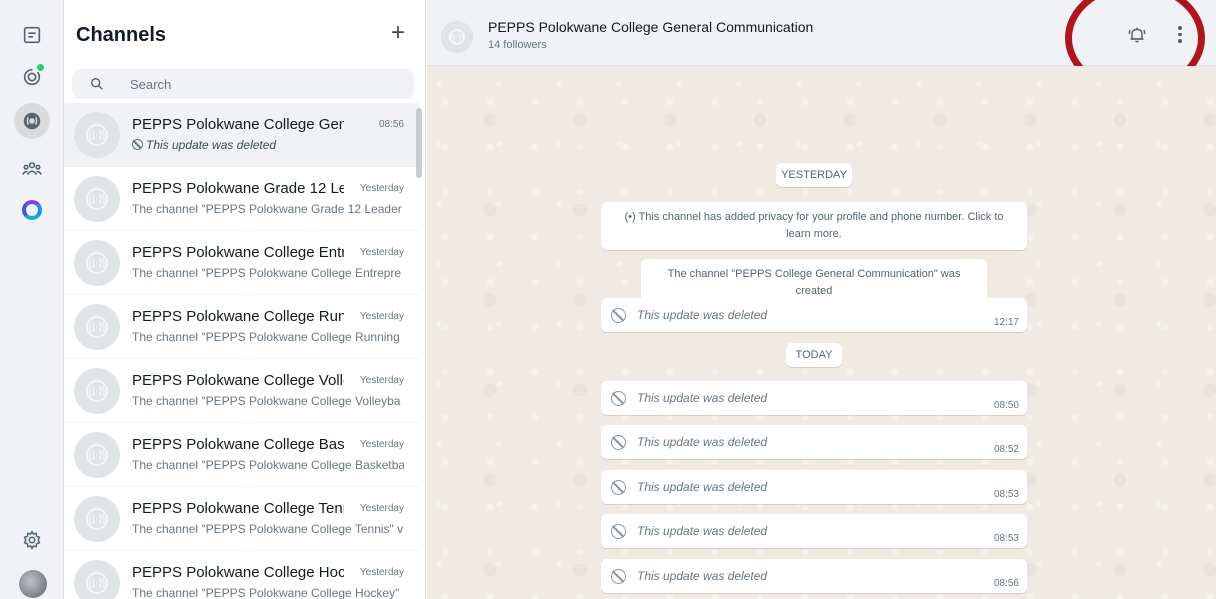 The height and width of the screenshot is (599, 1216). I want to click on message-time: 08:50, so click(1006, 405).